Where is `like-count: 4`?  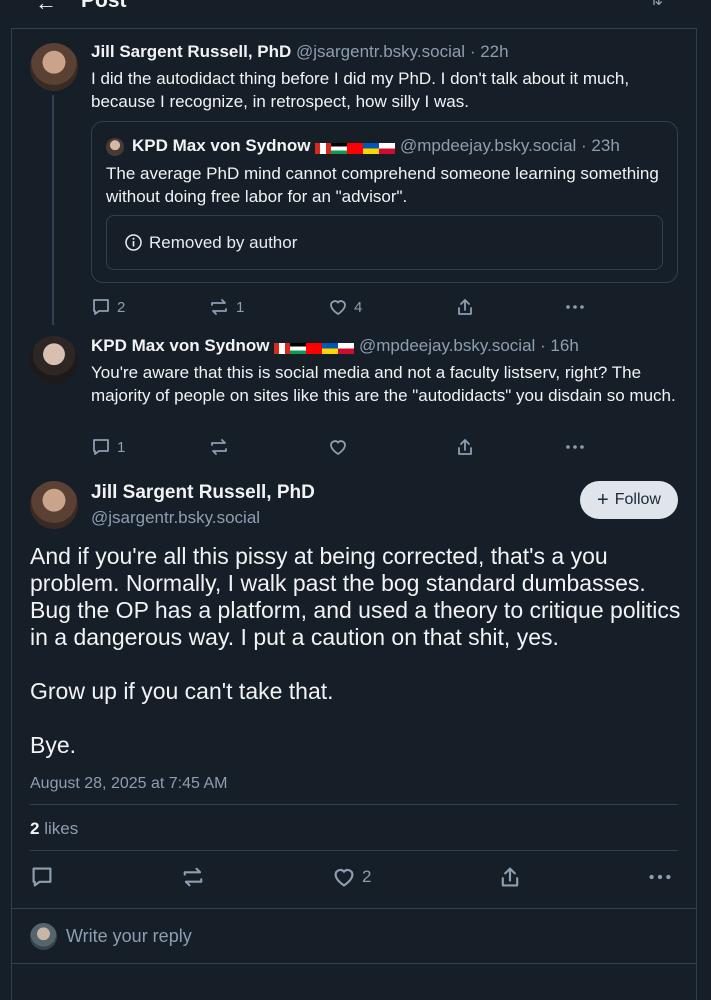
like-count: 4 is located at coordinates (358, 307).